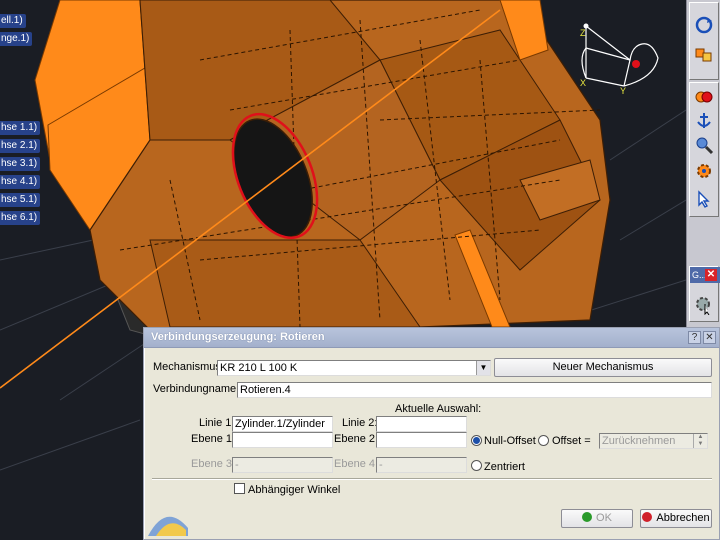  What do you see at coordinates (196, 389) in the screenshot?
I see `joint-name-label: Verbindungname:` at bounding box center [196, 389].